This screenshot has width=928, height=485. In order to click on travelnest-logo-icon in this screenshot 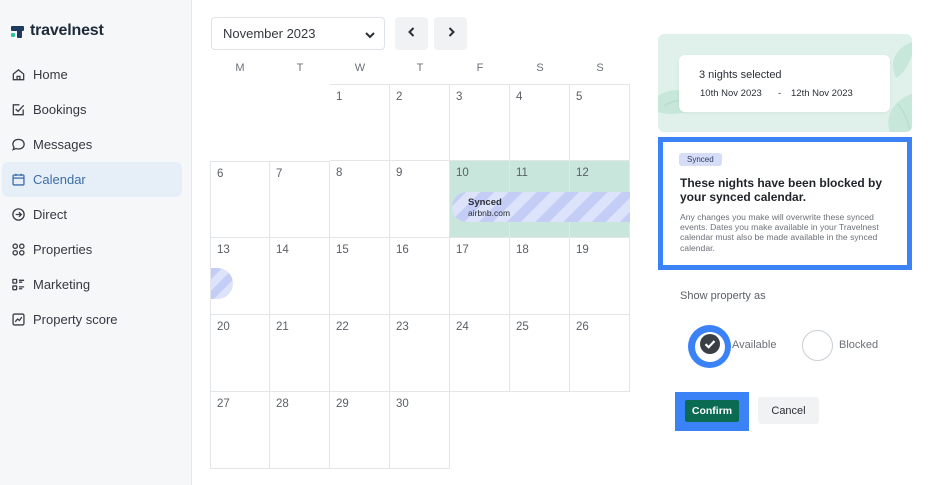, I will do `click(18, 31)`.